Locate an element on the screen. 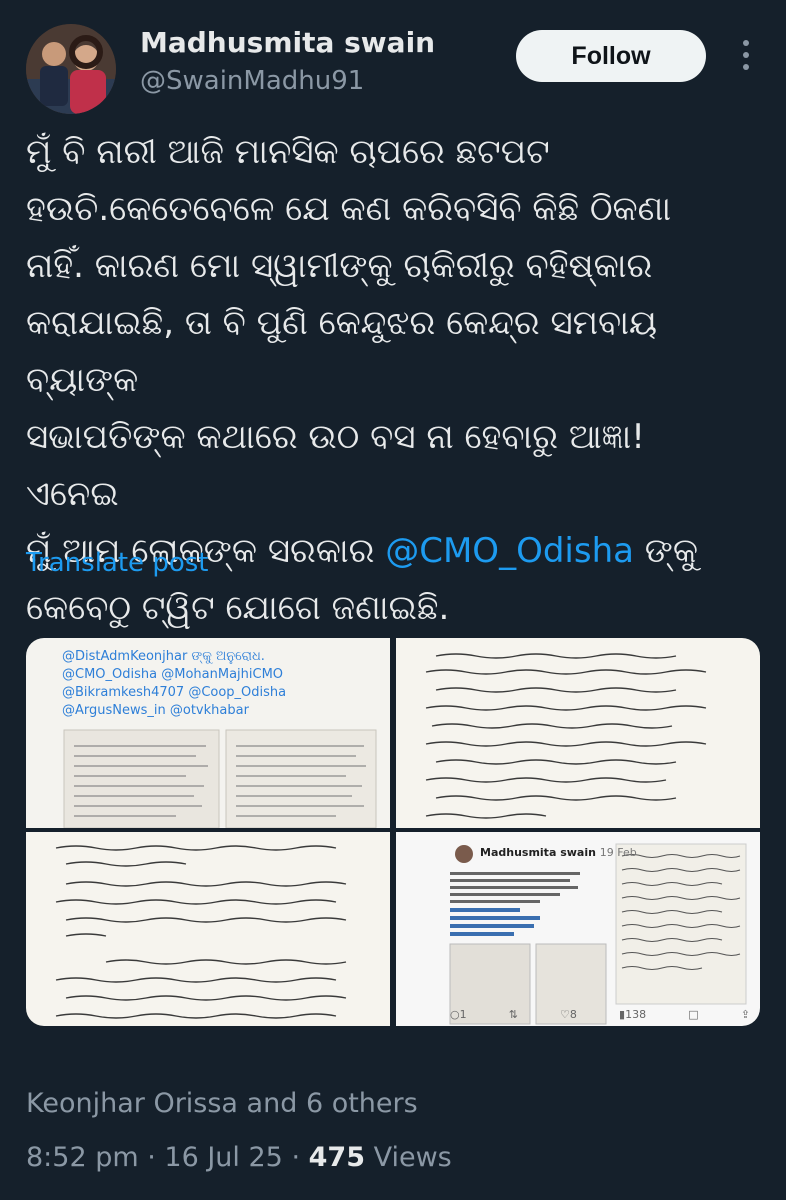  share-icon: ⇪ is located at coordinates (745, 1014).